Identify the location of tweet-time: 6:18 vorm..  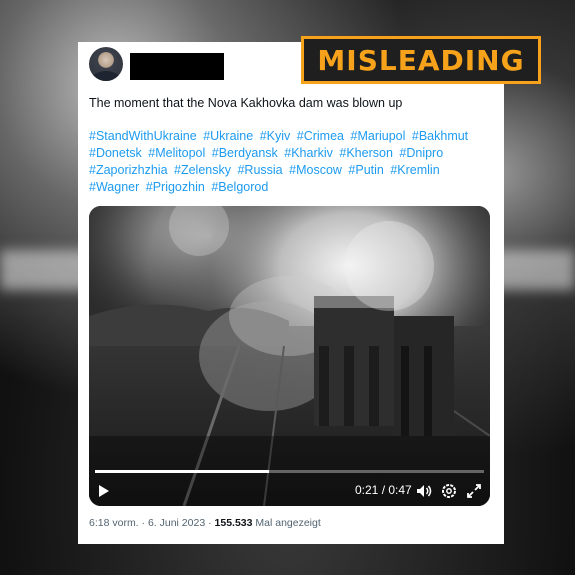
(114, 523).